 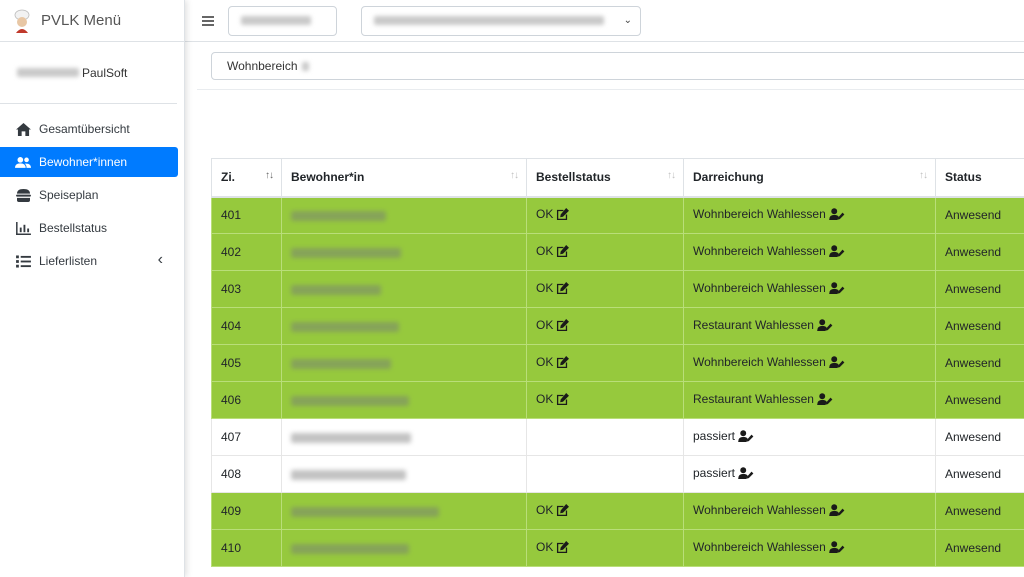 I want to click on redacted-user-prefix, so click(x=48, y=72).